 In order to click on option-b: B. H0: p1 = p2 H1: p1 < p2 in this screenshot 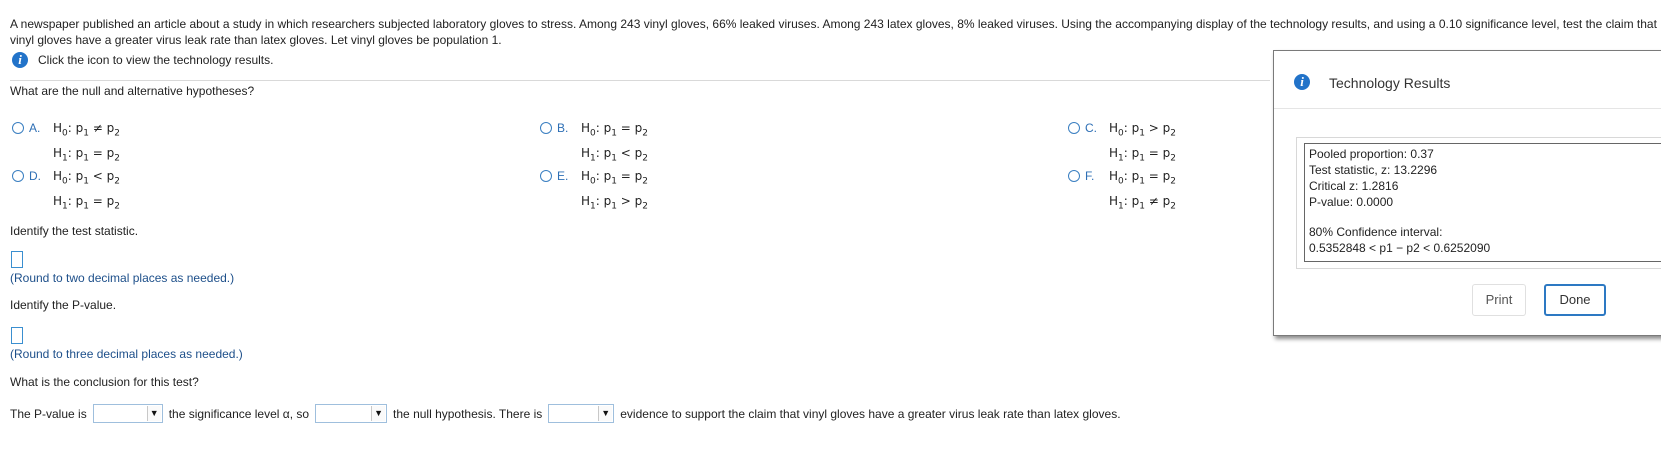, I will do `click(594, 145)`.